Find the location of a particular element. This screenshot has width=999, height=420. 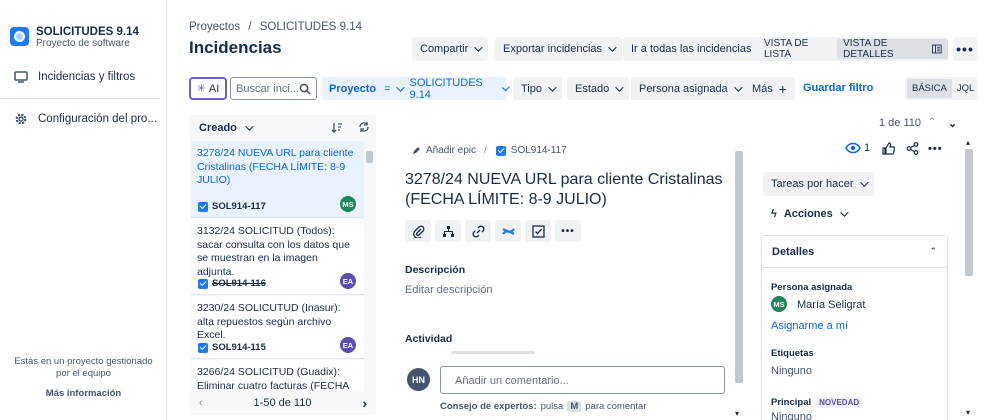

more-filters-button: Más + is located at coordinates (769, 88).